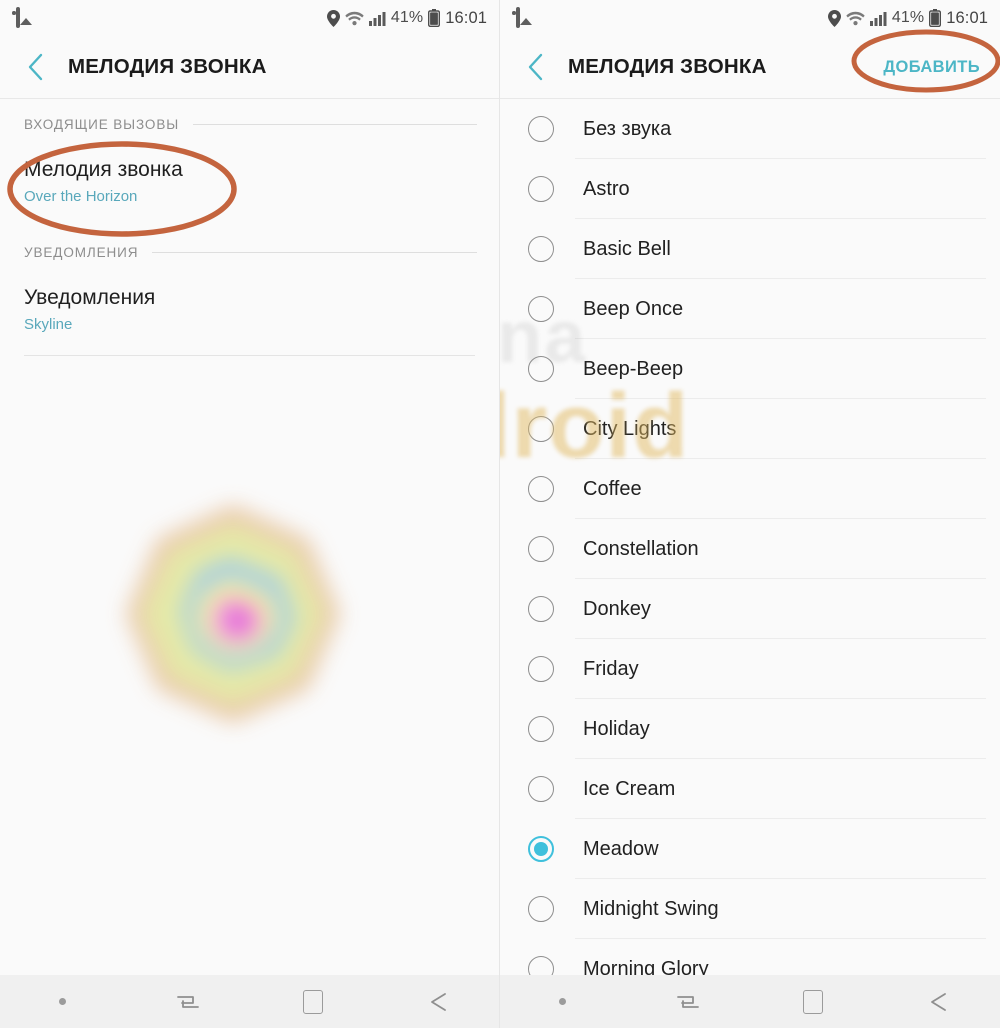 This screenshot has width=1000, height=1028. What do you see at coordinates (103, 169) in the screenshot?
I see `setting-title: Мелодия звонка` at bounding box center [103, 169].